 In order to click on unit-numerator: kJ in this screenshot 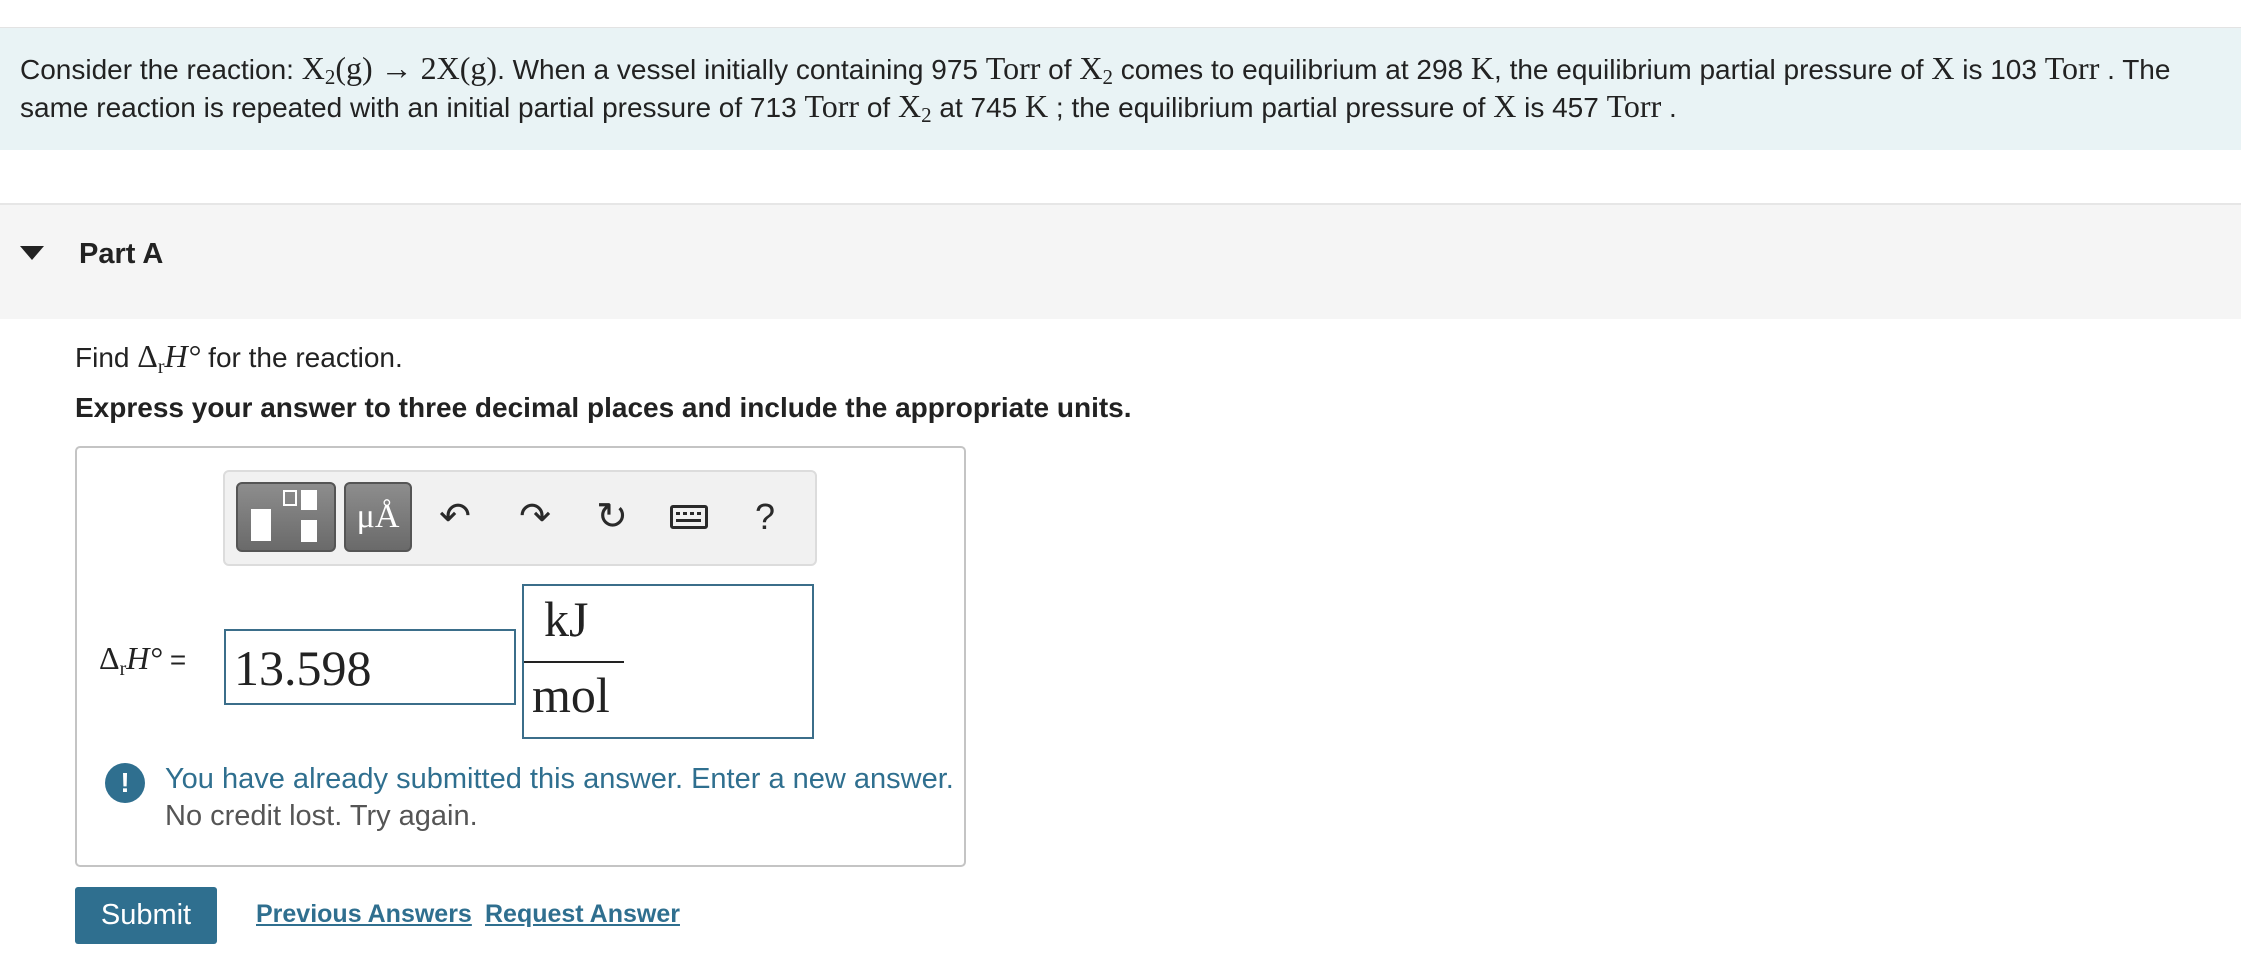, I will do `click(566, 619)`.